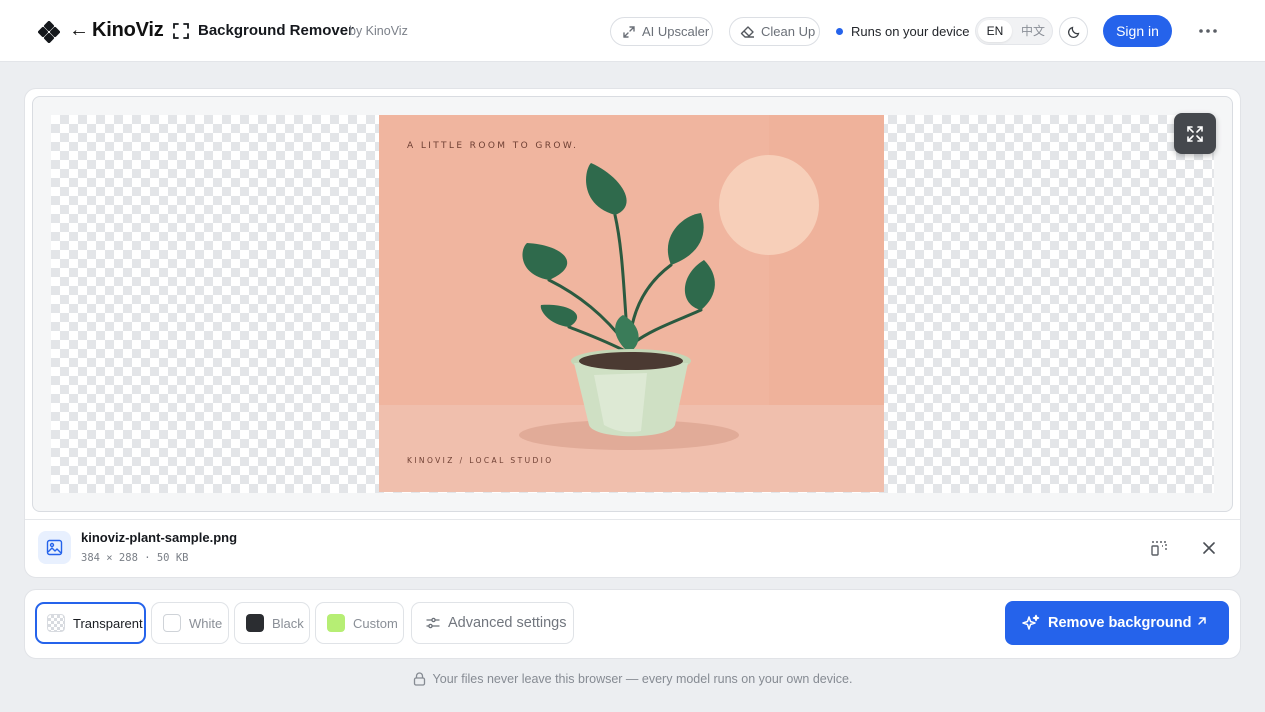 The width and height of the screenshot is (1265, 712). Describe the element at coordinates (632, 519) in the screenshot. I see `divider` at that location.